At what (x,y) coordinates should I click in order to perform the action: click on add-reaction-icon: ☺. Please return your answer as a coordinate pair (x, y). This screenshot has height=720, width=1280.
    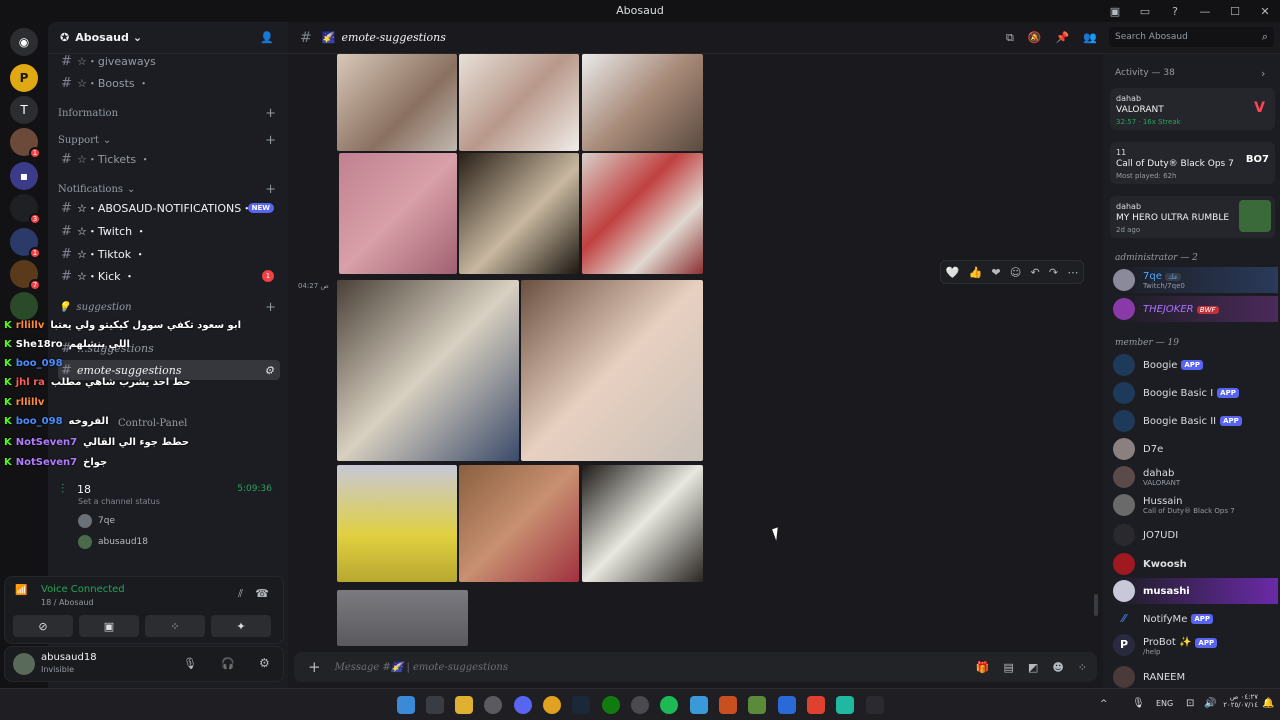
    Looking at the image, I should click on (1015, 272).